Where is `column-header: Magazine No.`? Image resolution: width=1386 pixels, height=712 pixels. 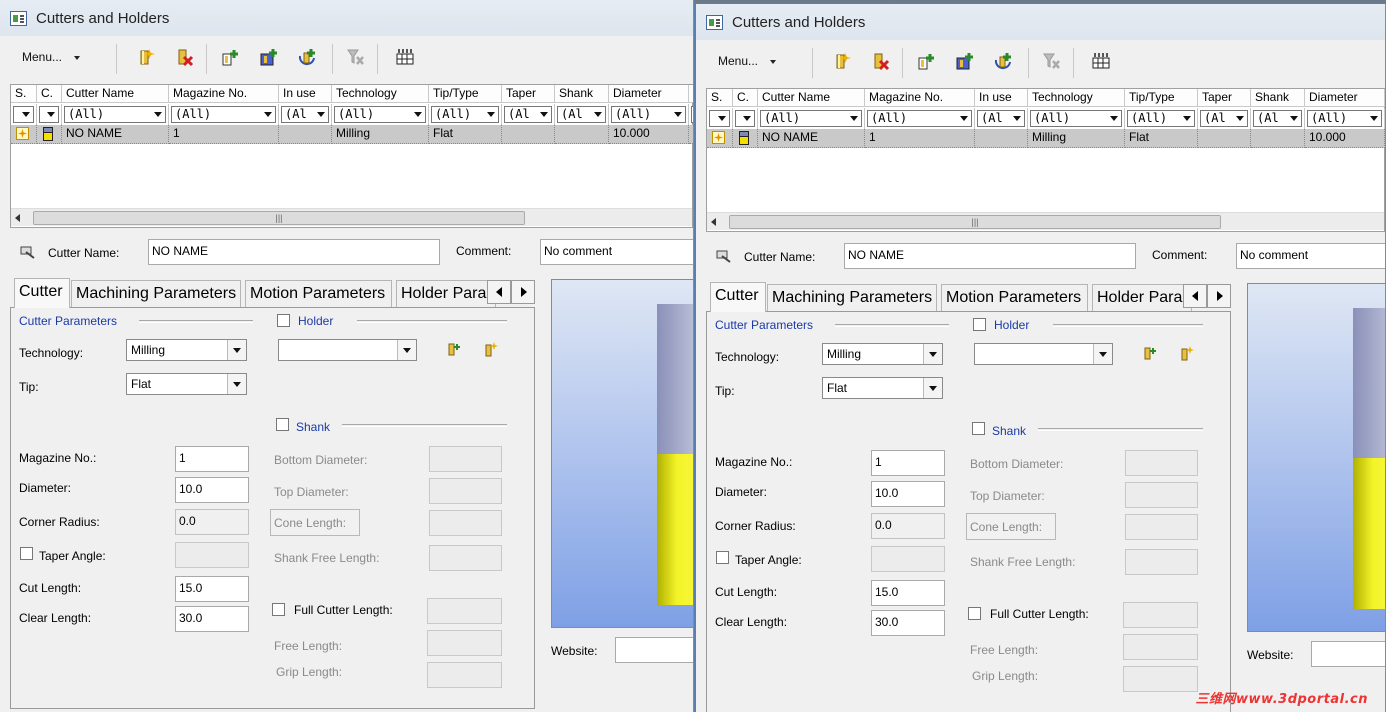
column-header: Magazine No. is located at coordinates (224, 94).